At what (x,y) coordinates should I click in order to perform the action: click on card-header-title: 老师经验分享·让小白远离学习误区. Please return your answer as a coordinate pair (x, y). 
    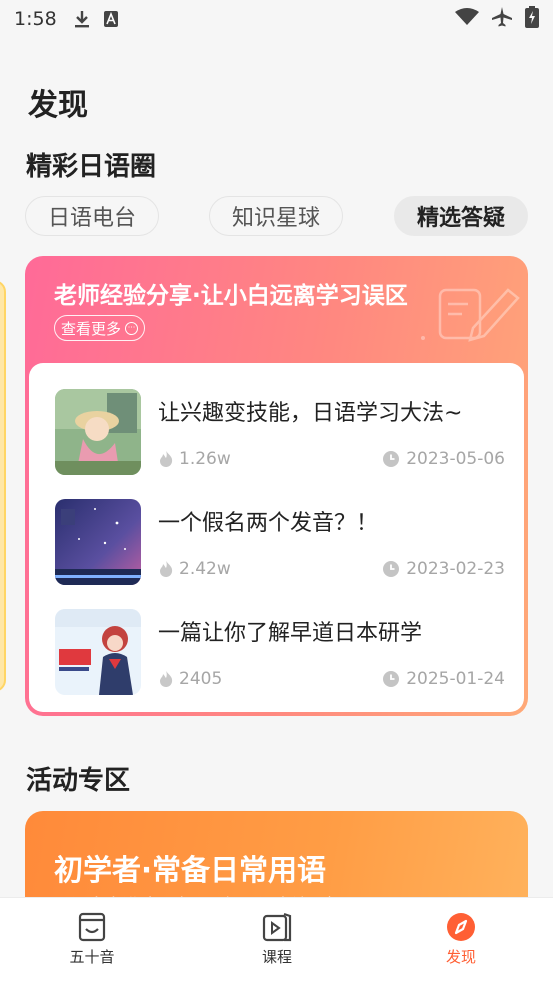
    Looking at the image, I should click on (231, 296).